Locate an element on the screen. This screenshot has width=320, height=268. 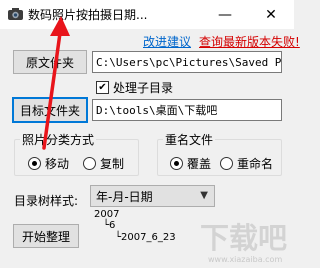
svg-text: www.xiazaiba.com is located at coordinates (245, 259).